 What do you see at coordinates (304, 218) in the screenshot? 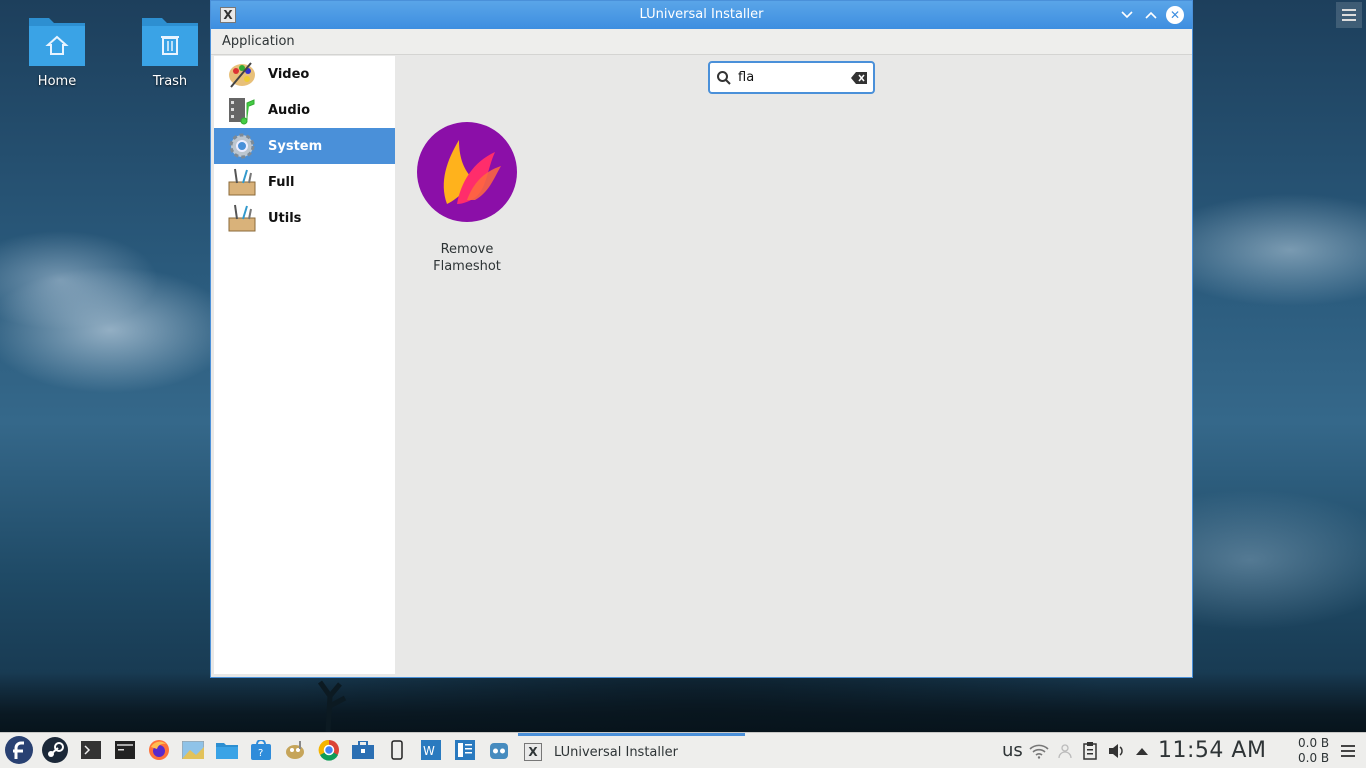
I see `sidebar-item-utils: Utils` at bounding box center [304, 218].